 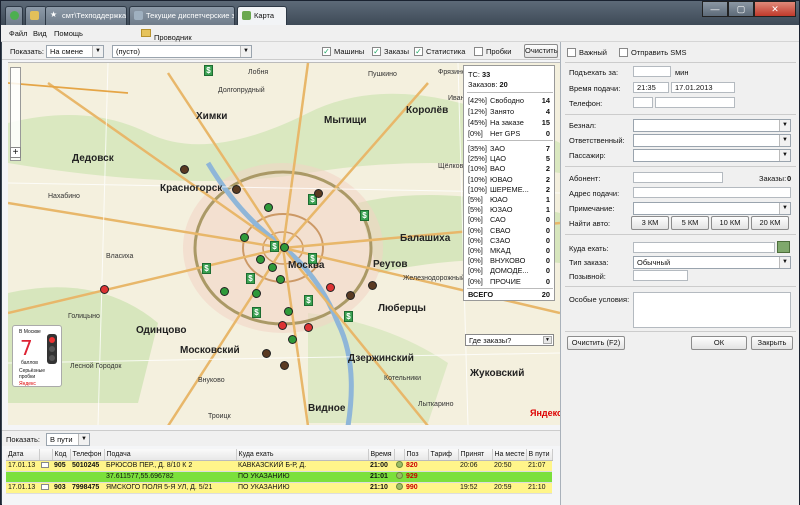 What do you see at coordinates (719, 343) in the screenshot?
I see `ok-button: ОК` at bounding box center [719, 343].